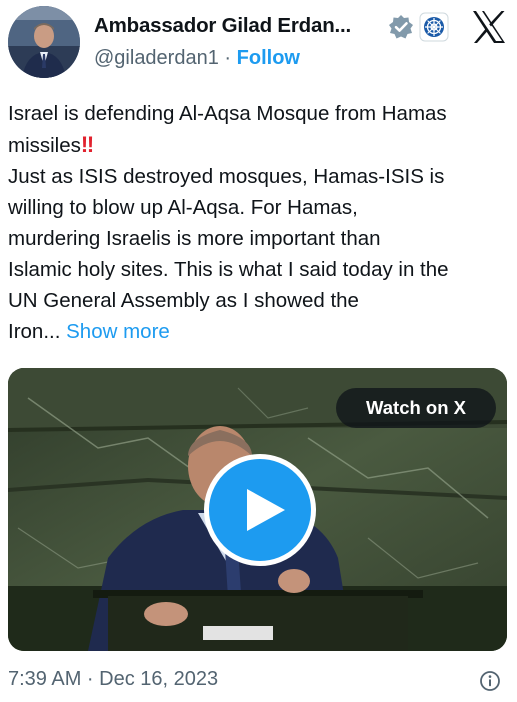 The height and width of the screenshot is (702, 517). Describe the element at coordinates (260, 145) in the screenshot. I see `tweet-line: missiles‼` at that location.